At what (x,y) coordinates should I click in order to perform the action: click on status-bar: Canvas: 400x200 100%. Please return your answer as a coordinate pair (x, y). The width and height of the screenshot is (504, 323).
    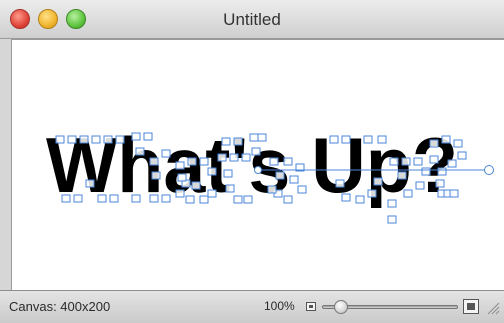
    Looking at the image, I should click on (252, 306).